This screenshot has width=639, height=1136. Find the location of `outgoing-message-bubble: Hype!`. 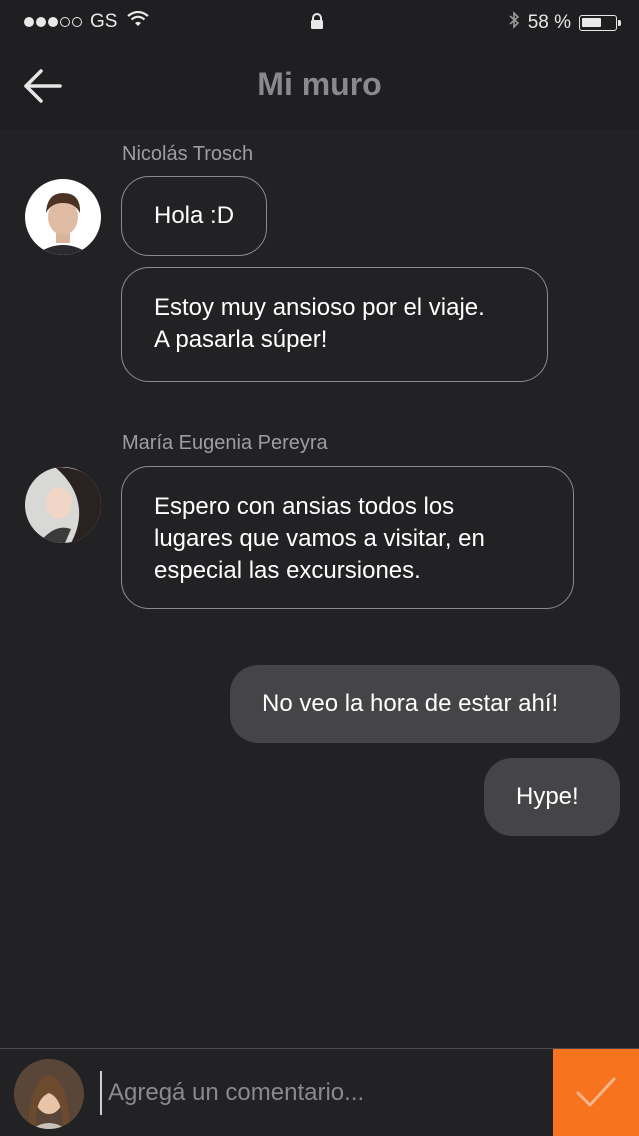

outgoing-message-bubble: Hype! is located at coordinates (552, 797).